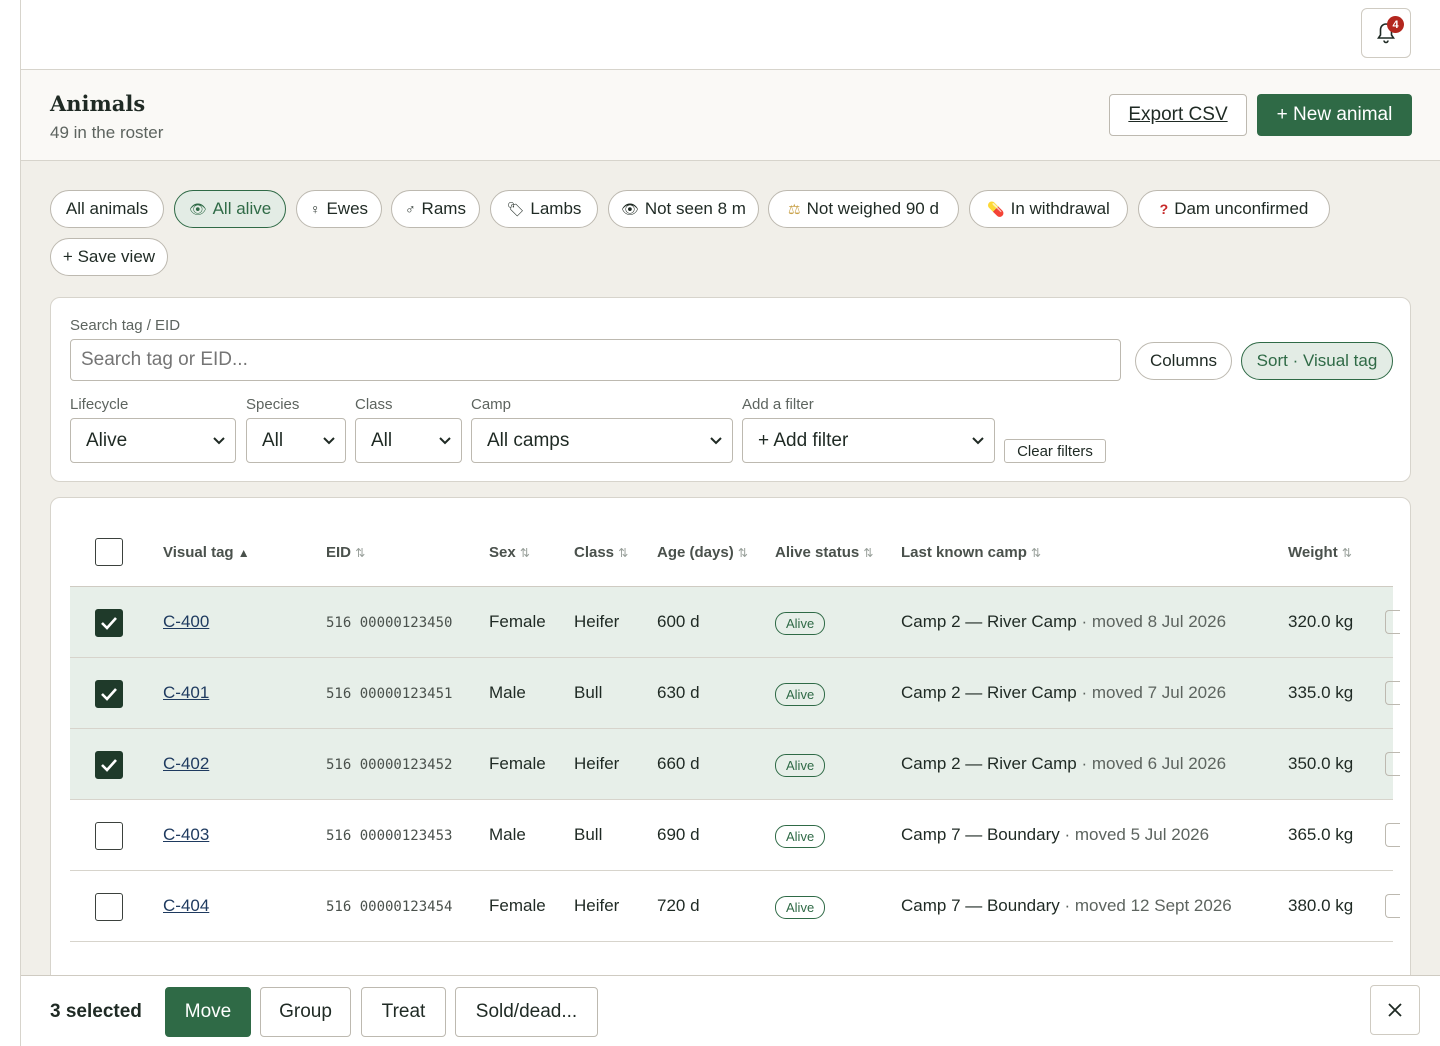 This screenshot has height=1046, width=1440. I want to click on page-subtitle: 49 in the roster, so click(107, 132).